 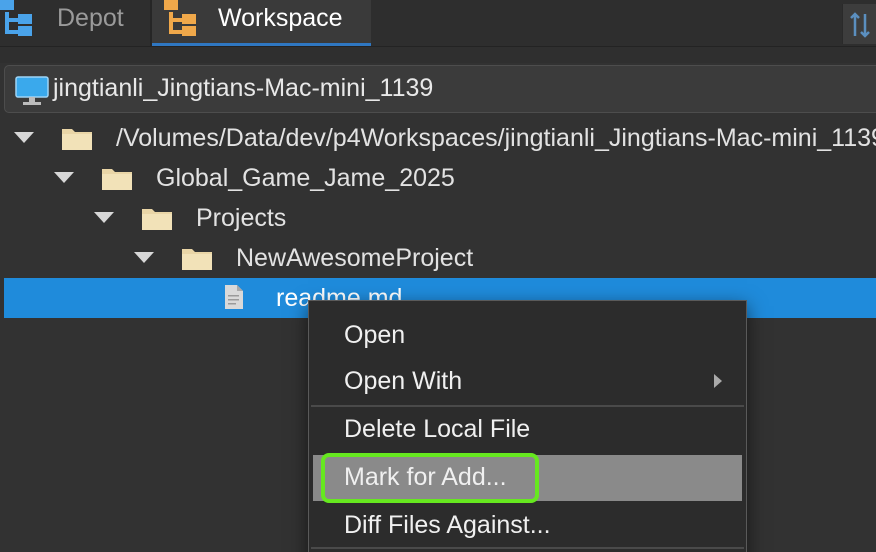 I want to click on annotation-highlight-outline, so click(x=430, y=478).